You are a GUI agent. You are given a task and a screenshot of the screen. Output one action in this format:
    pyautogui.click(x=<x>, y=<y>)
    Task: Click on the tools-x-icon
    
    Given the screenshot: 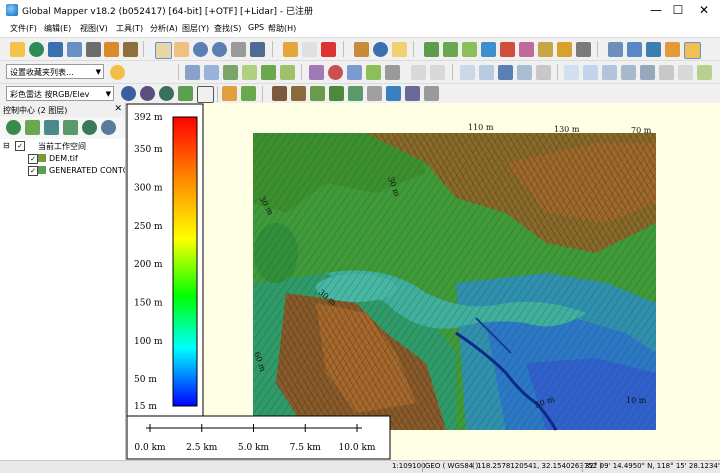 What is the action you would take?
    pyautogui.click(x=583, y=49)
    